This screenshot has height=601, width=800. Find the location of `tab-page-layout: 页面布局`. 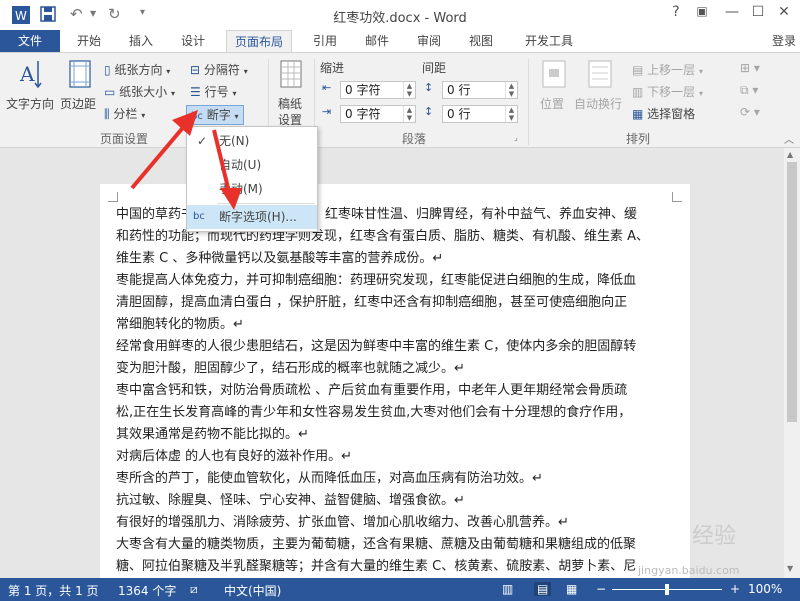

tab-page-layout: 页面布局 is located at coordinates (259, 41).